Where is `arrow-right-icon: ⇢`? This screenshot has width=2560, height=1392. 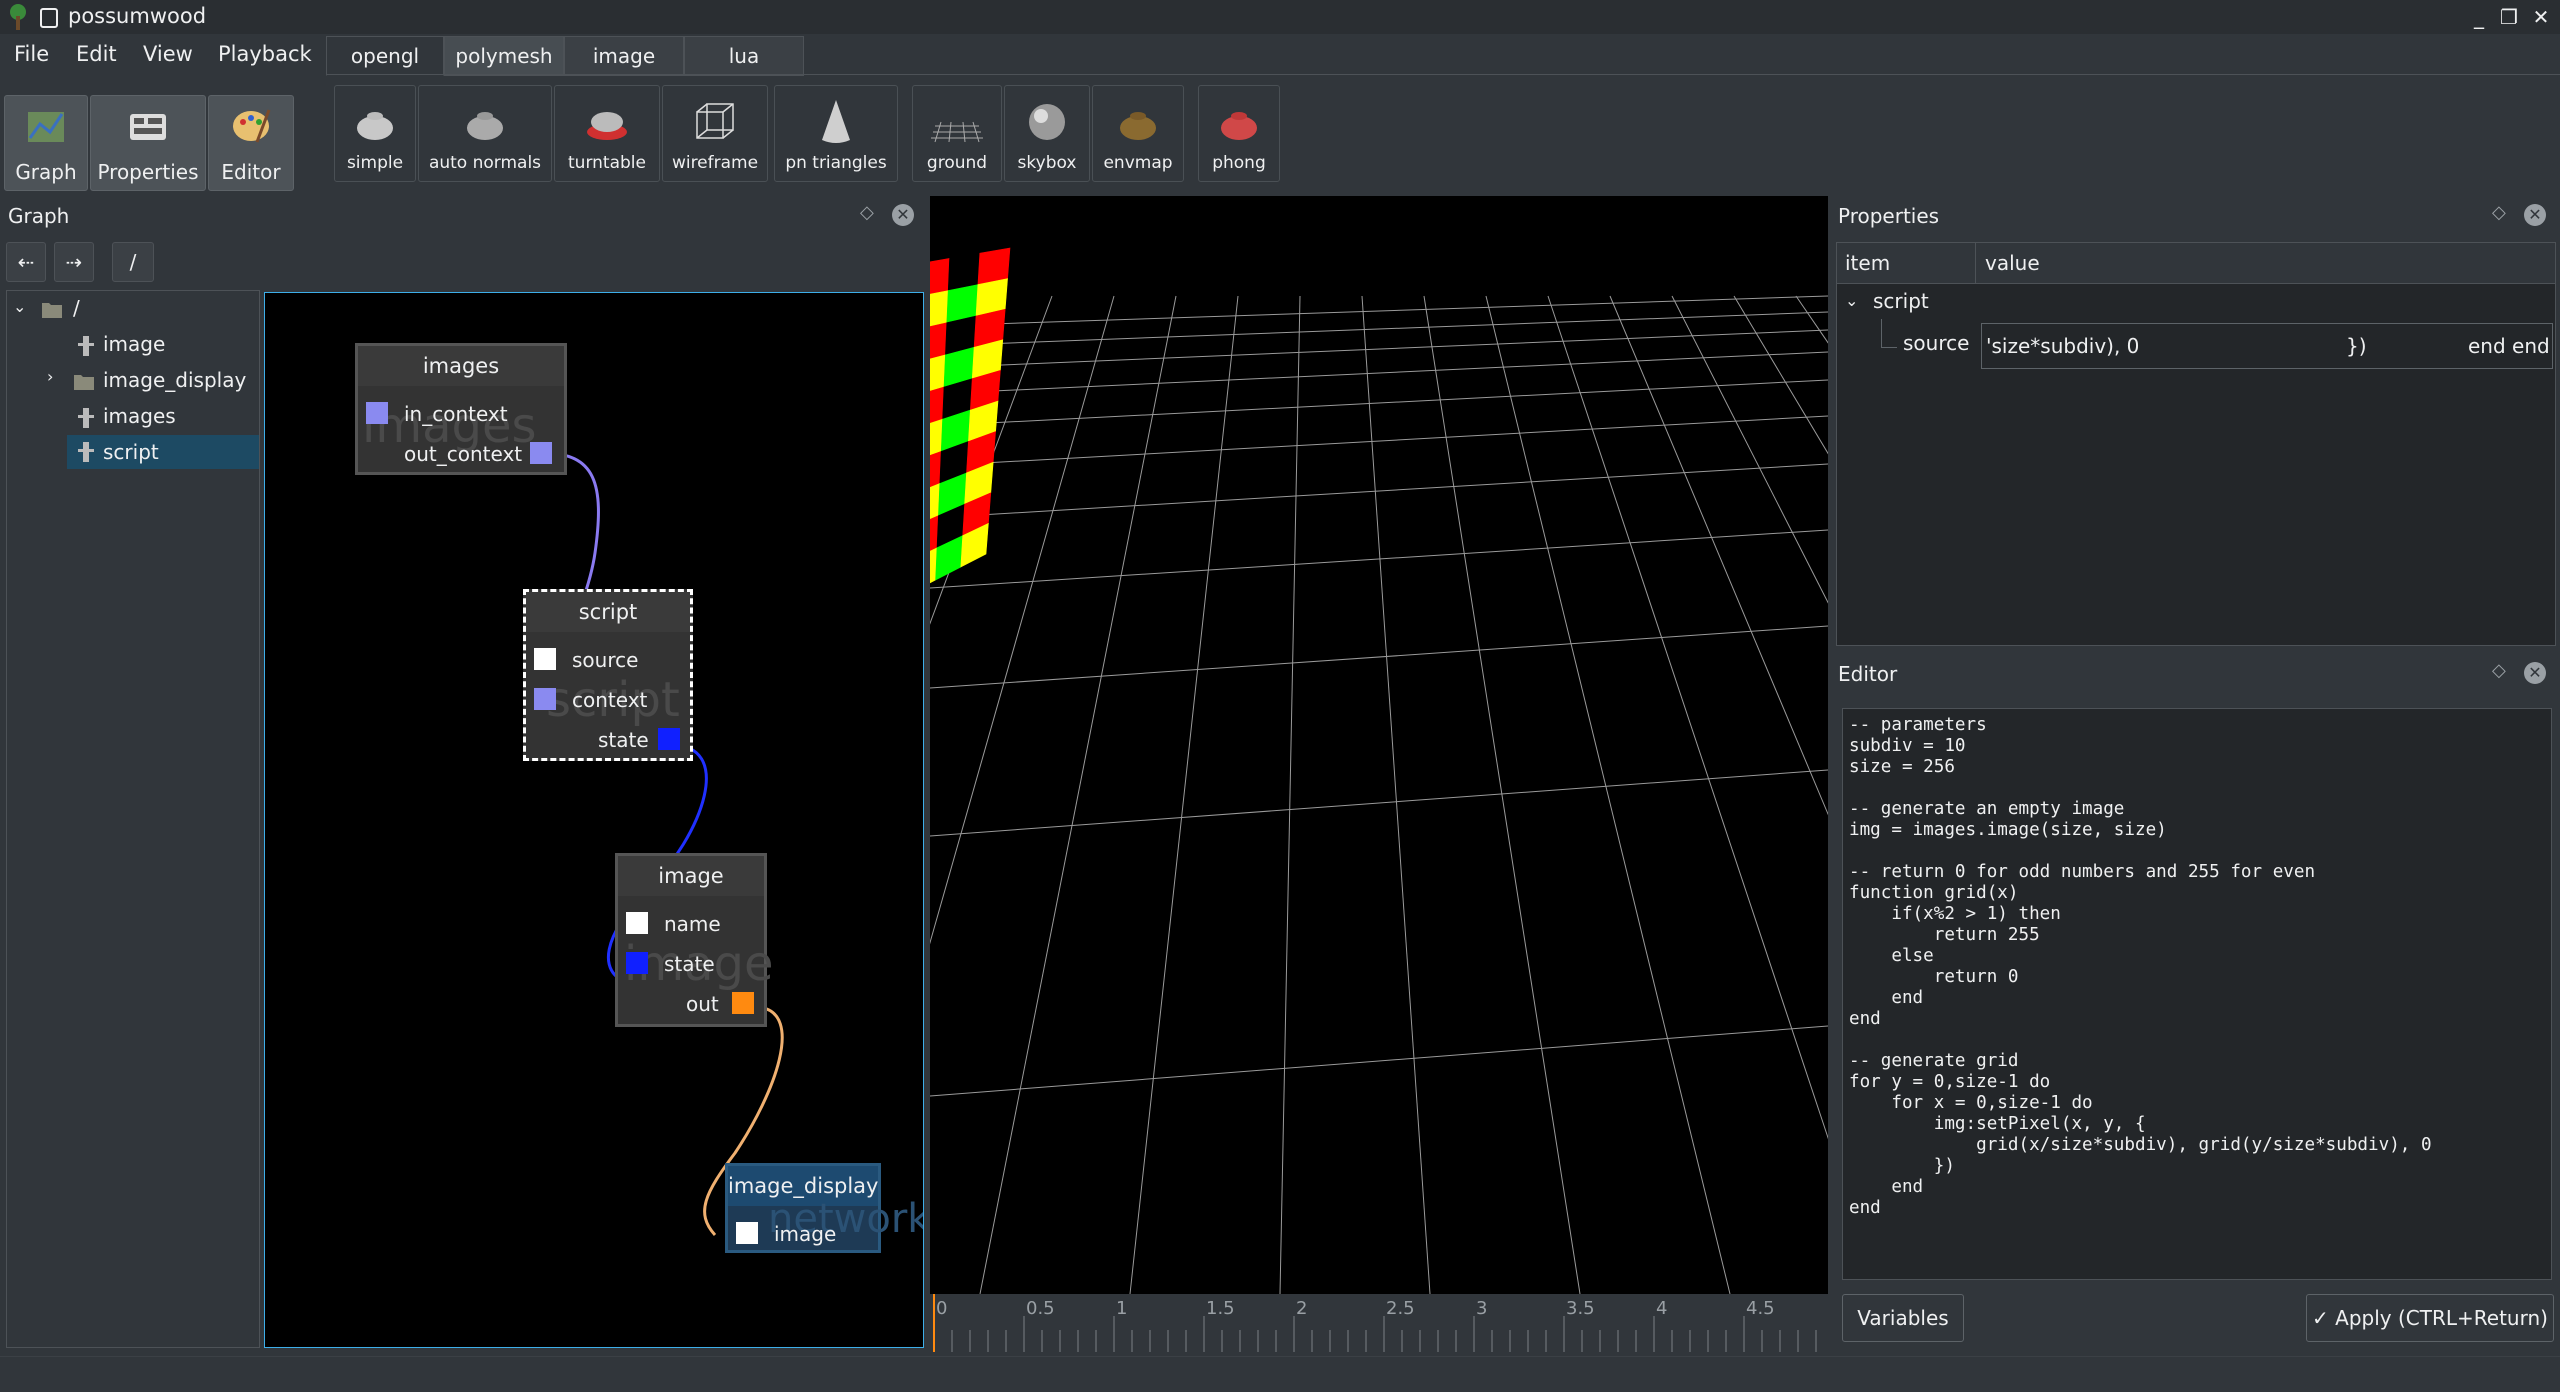
arrow-right-icon: ⇢ is located at coordinates (74, 262).